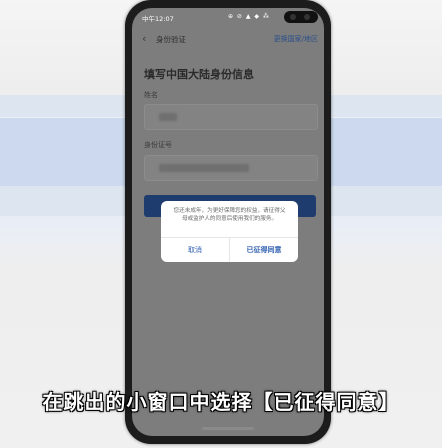 Image resolution: width=442 pixels, height=448 pixels. I want to click on form-heading: 填写中国大陆身份信息, so click(199, 74).